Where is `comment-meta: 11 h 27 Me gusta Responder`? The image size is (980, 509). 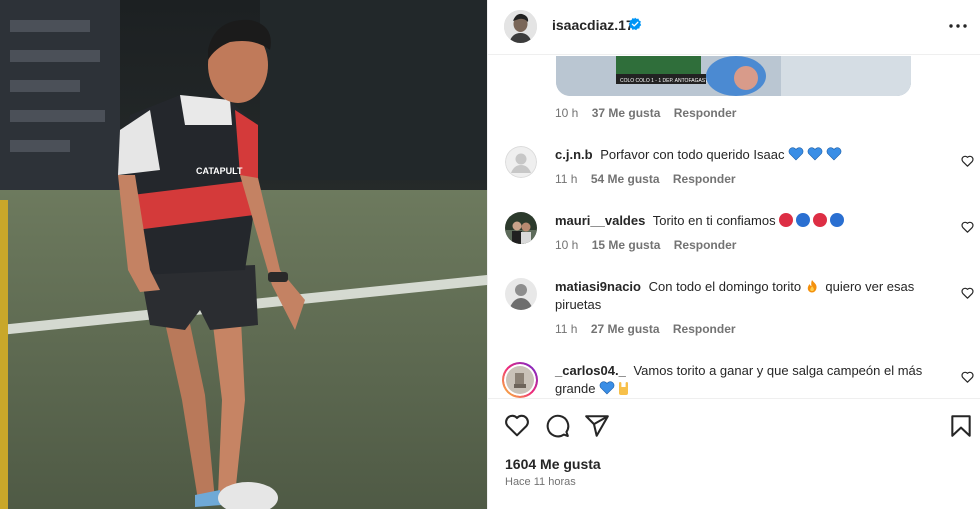
comment-meta: 11 h 27 Me gusta Responder is located at coordinates (645, 329).